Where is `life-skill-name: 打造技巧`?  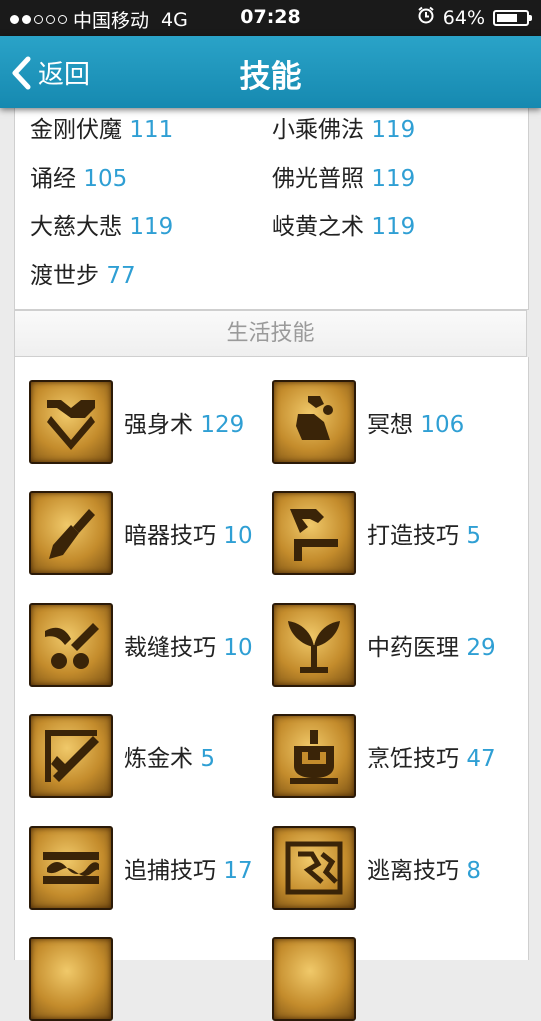 life-skill-name: 打造技巧 is located at coordinates (413, 536).